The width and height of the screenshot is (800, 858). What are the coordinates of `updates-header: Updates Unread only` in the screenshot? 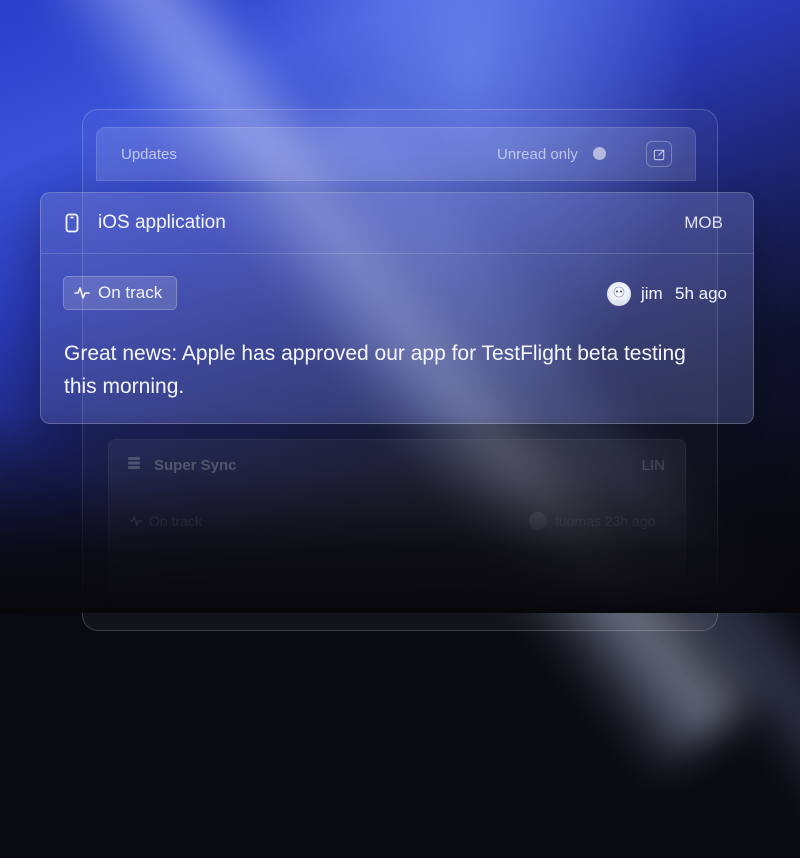 It's located at (396, 154).